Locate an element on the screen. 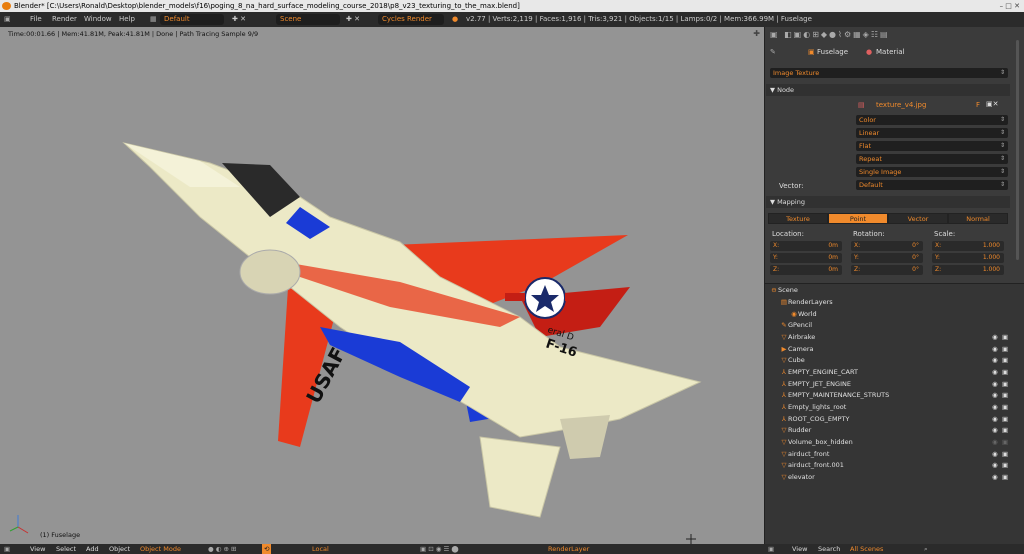 This screenshot has height=554, width=1024. outliner-row-airbrake: ▽ Airbrake ◉ ▣ is located at coordinates (890, 337).